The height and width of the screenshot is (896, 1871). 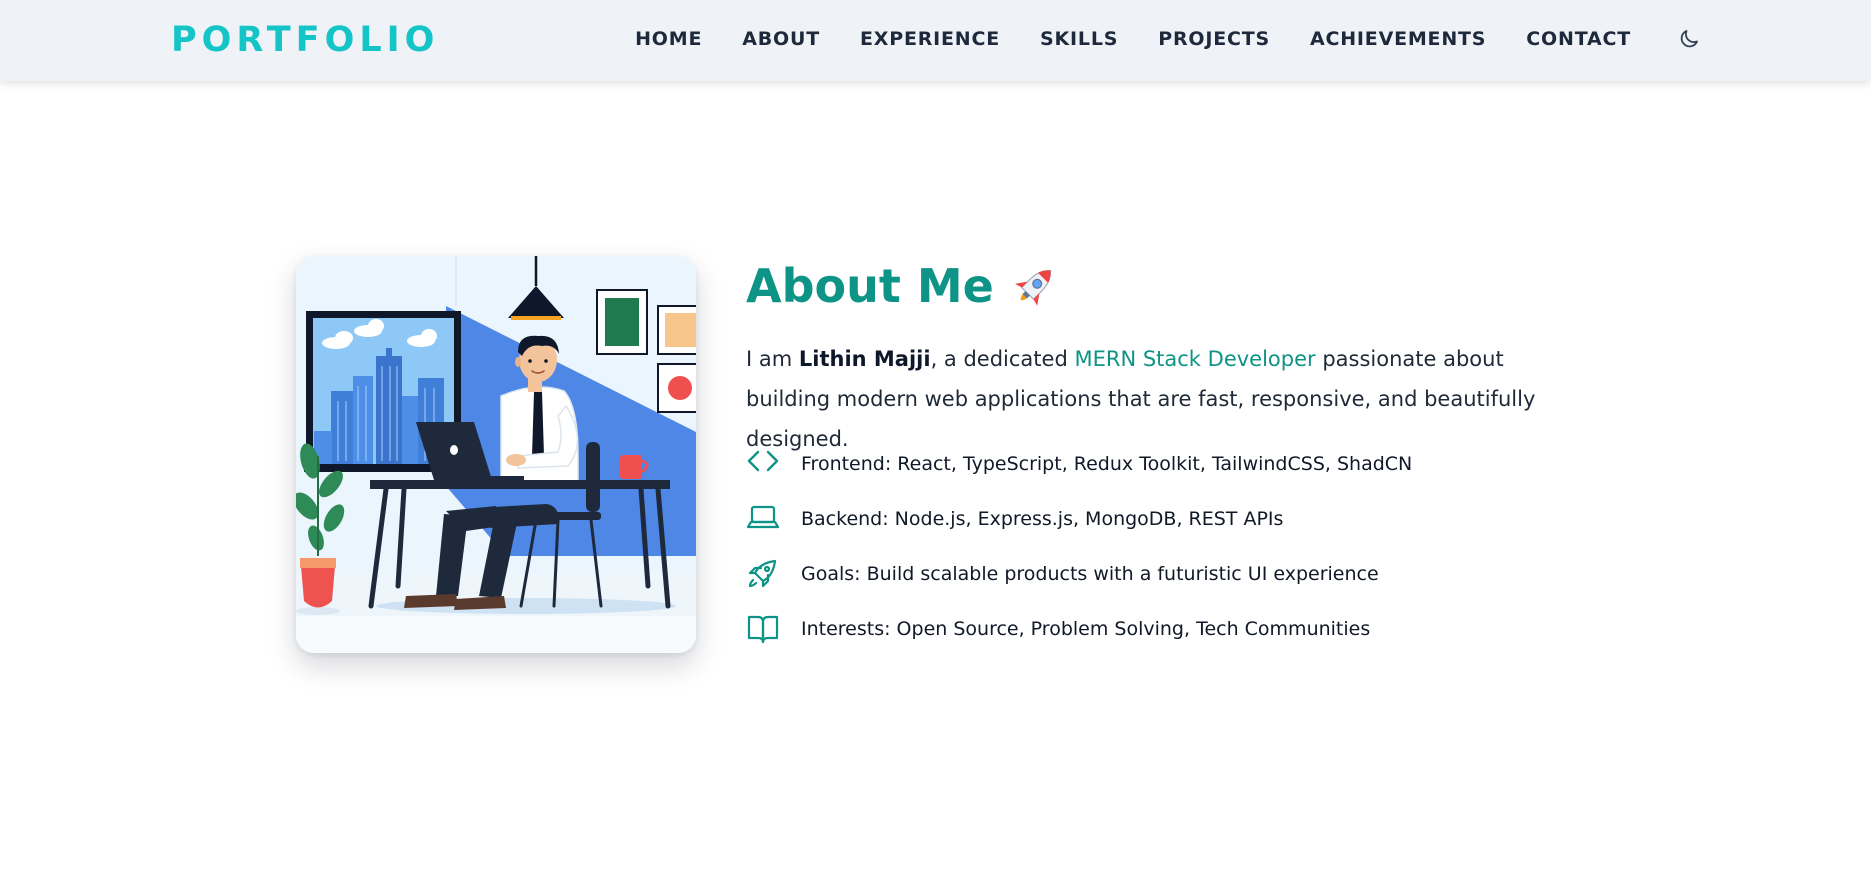 What do you see at coordinates (1035, 286) in the screenshot?
I see `rocket-icon` at bounding box center [1035, 286].